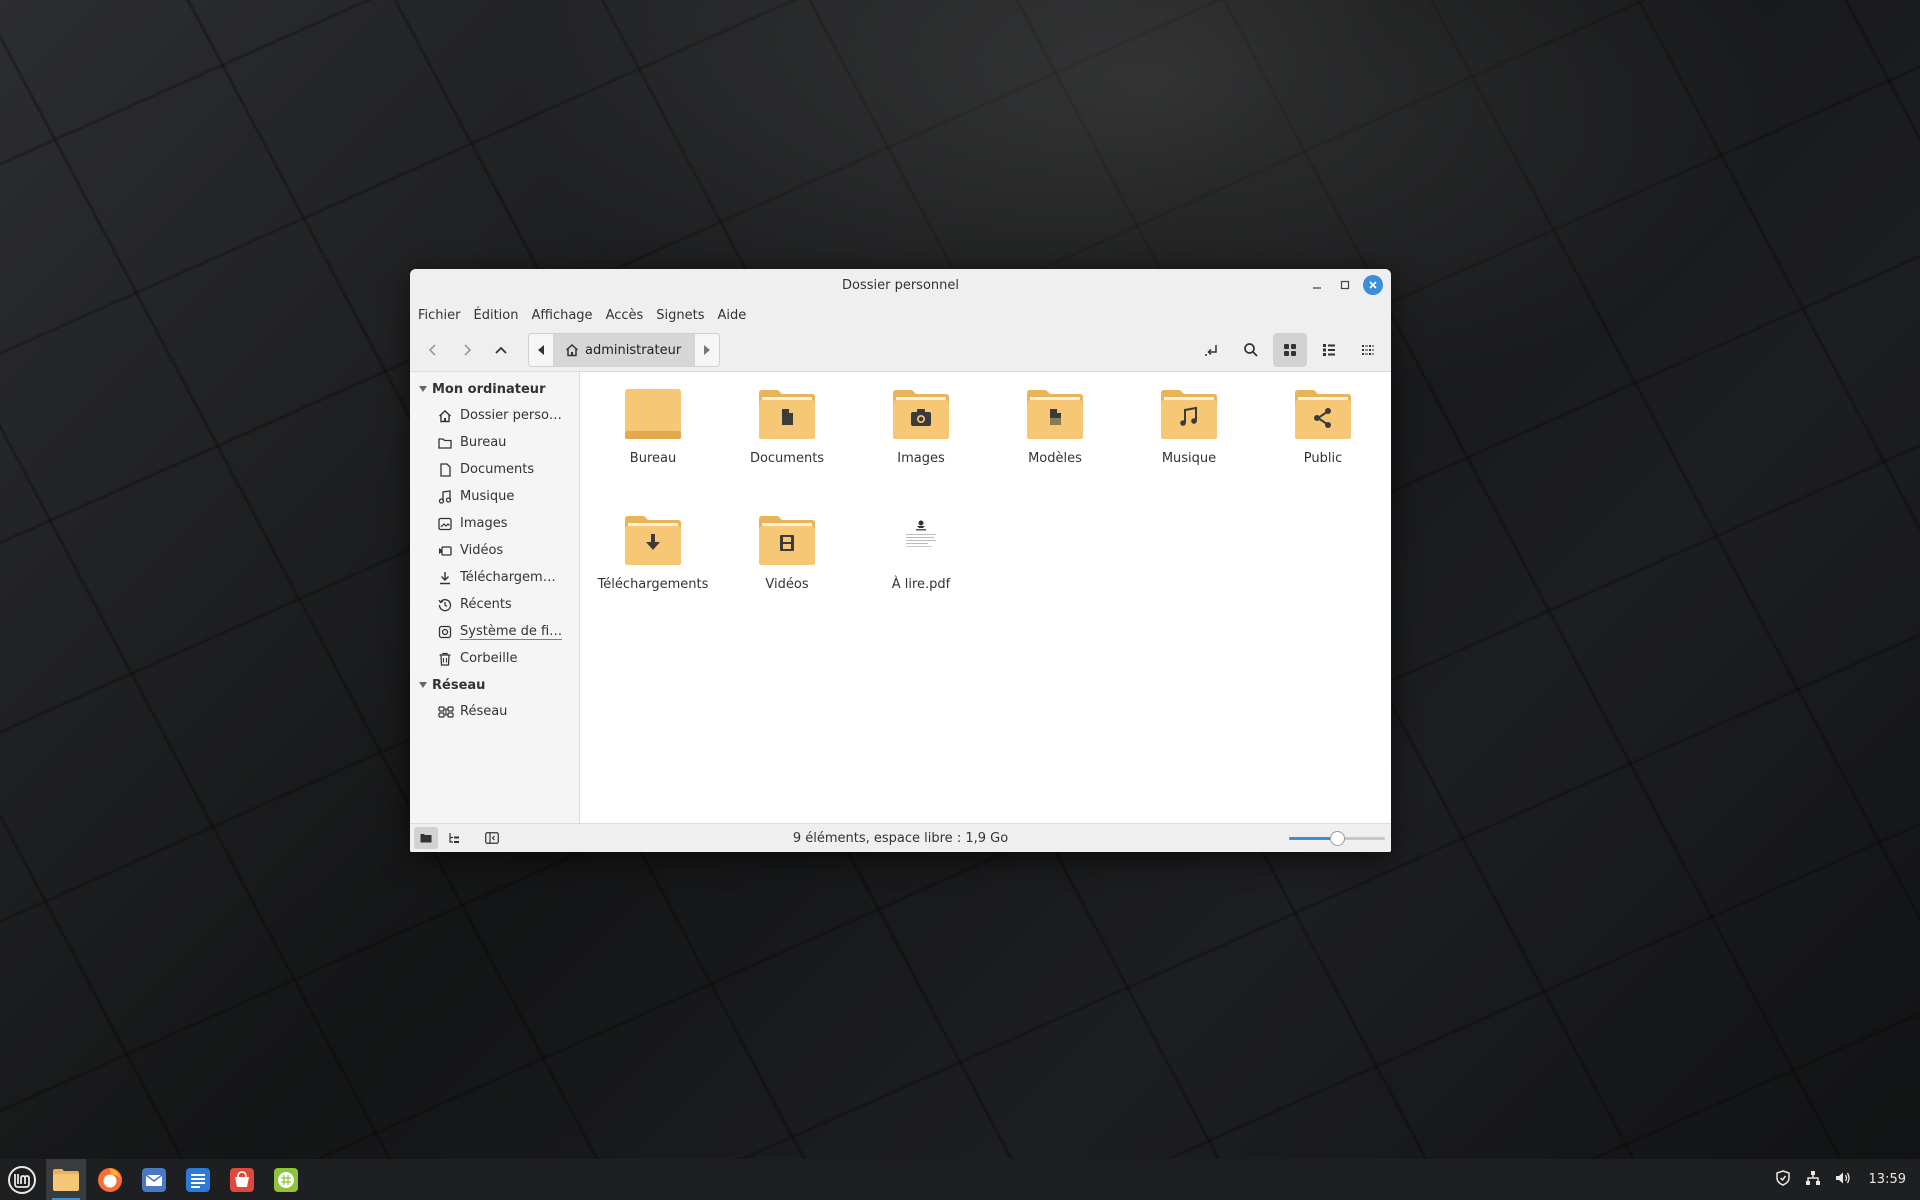 The image size is (1920, 1200). What do you see at coordinates (921, 449) in the screenshot?
I see `file-item-images: Images` at bounding box center [921, 449].